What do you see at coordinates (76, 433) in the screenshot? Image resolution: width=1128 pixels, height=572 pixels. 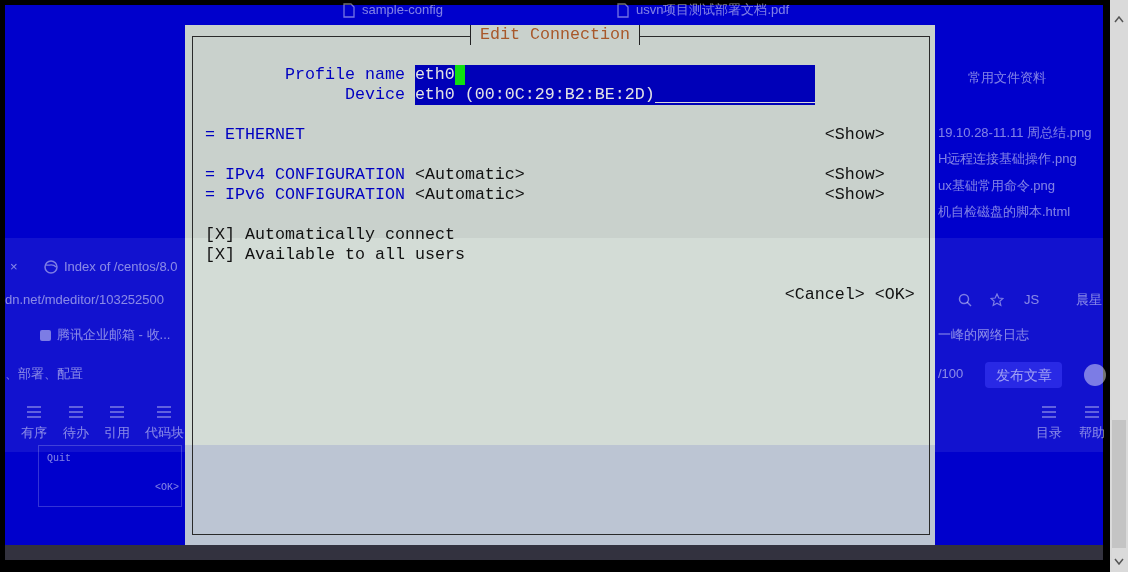 I see `toolbar-label: 待办` at bounding box center [76, 433].